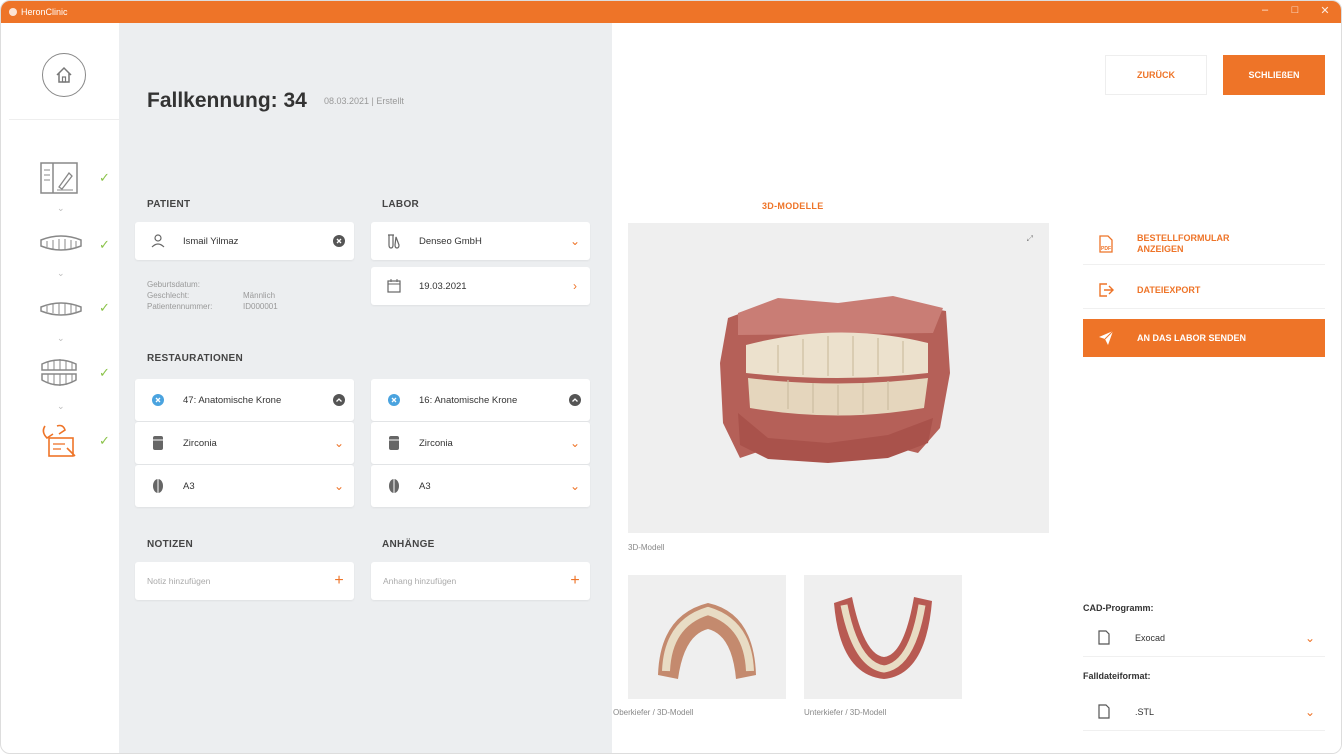 The height and width of the screenshot is (754, 1342). Describe the element at coordinates (1156, 75) in the screenshot. I see `back-button: ZURÜCK` at that location.